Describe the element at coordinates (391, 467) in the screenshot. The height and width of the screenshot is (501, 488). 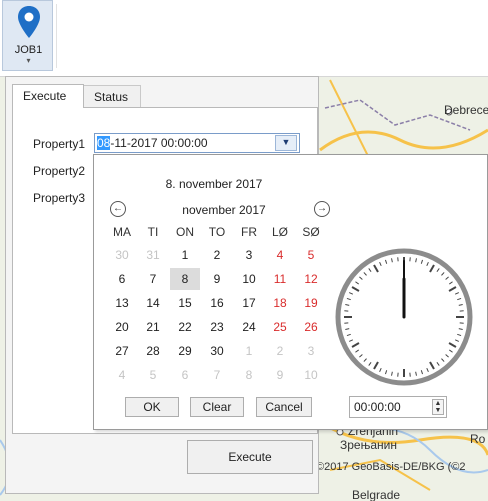
I see `map-attribution: ©2017 GeoBasis-DE/BKG (©2` at that location.